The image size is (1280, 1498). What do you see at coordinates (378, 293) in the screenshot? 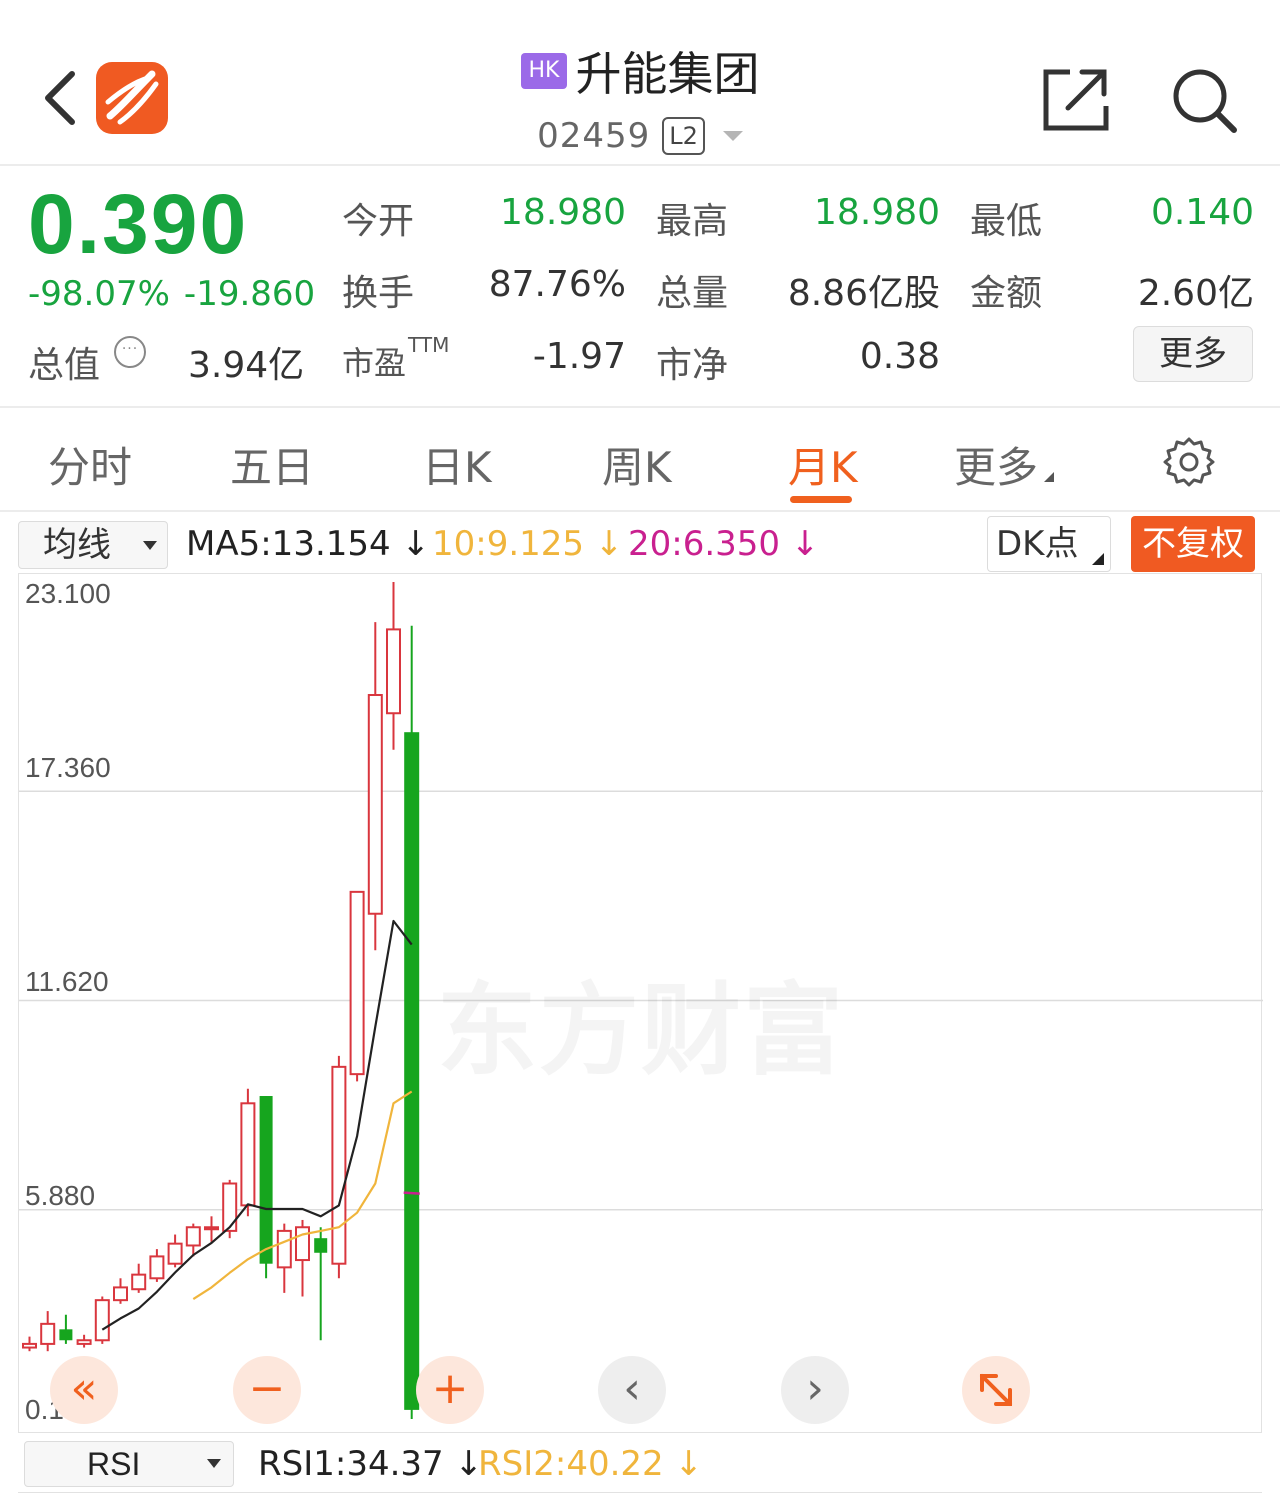
I see `turnover-label: 换手` at bounding box center [378, 293].